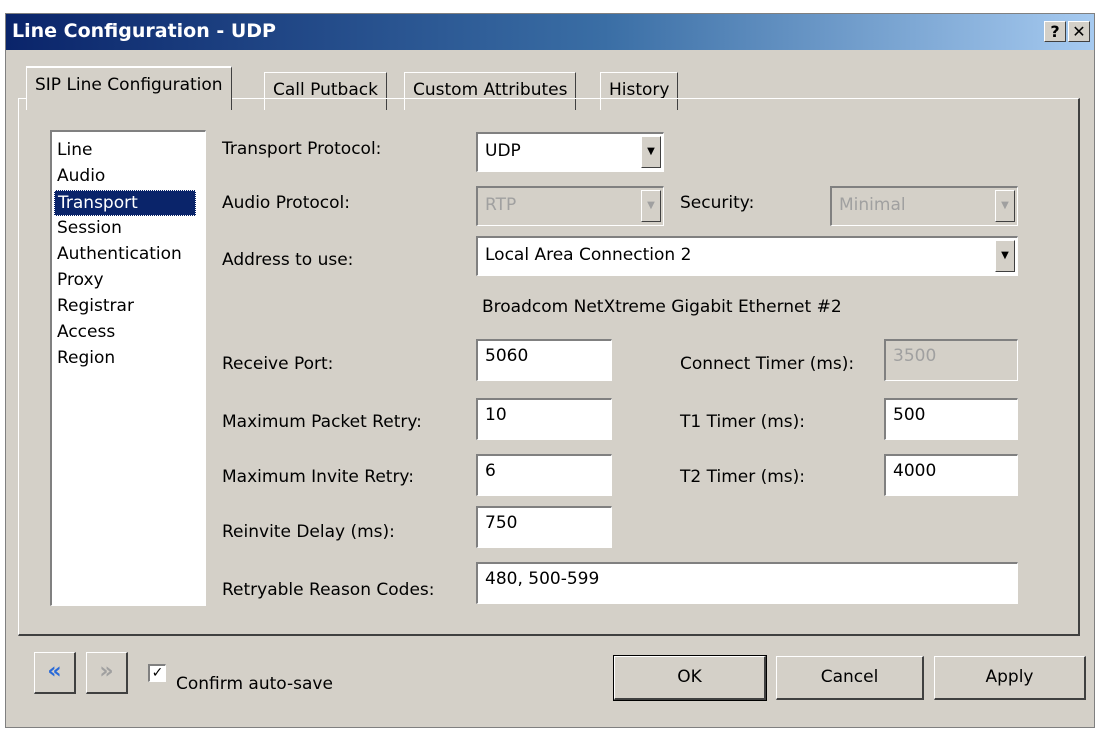 This screenshot has width=1098, height=731. What do you see at coordinates (129, 255) in the screenshot?
I see `section-item-authentication: Authentication` at bounding box center [129, 255].